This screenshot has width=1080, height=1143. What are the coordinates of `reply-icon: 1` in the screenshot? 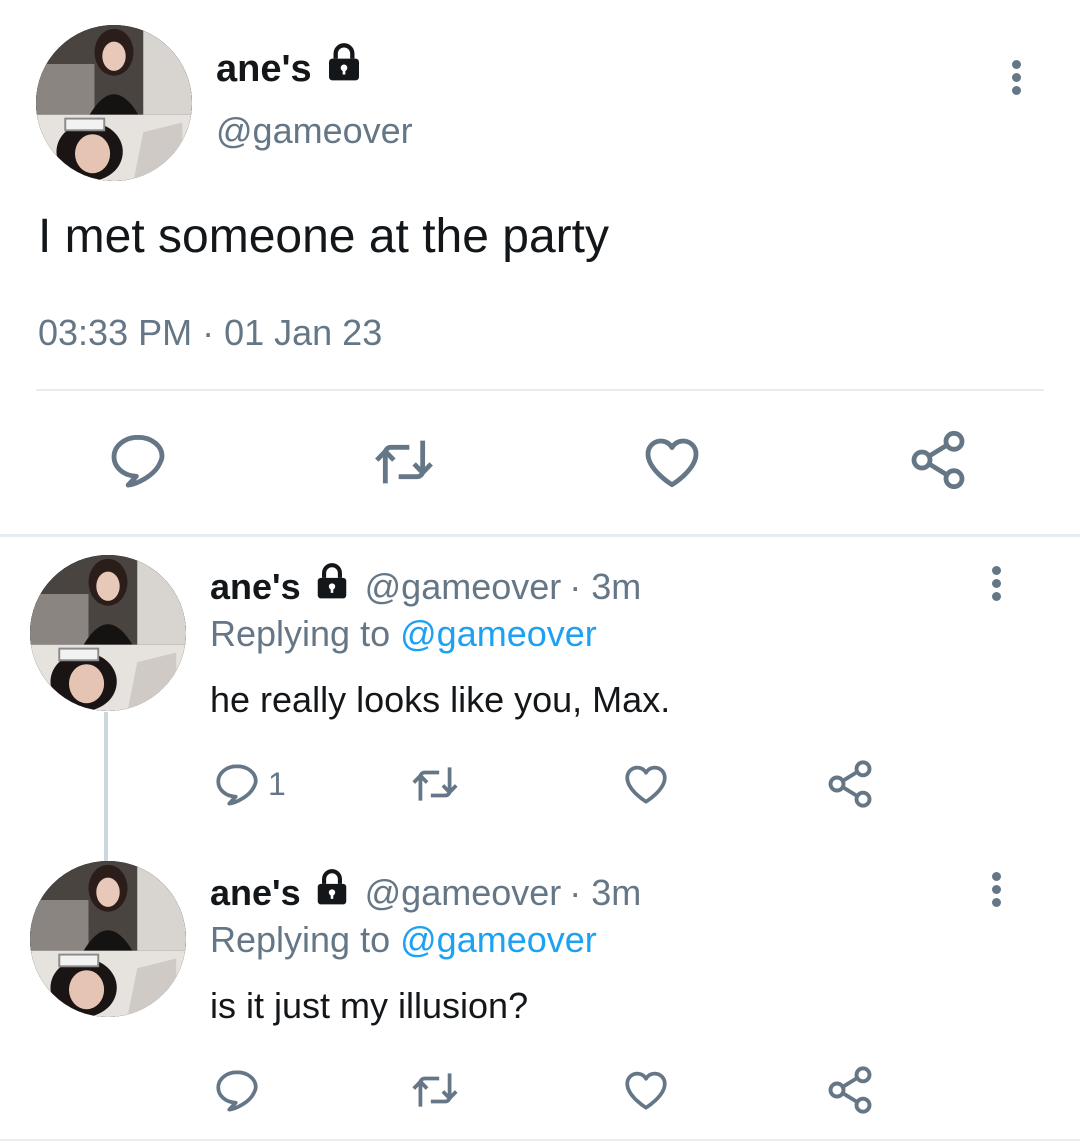 It's located at (249, 784).